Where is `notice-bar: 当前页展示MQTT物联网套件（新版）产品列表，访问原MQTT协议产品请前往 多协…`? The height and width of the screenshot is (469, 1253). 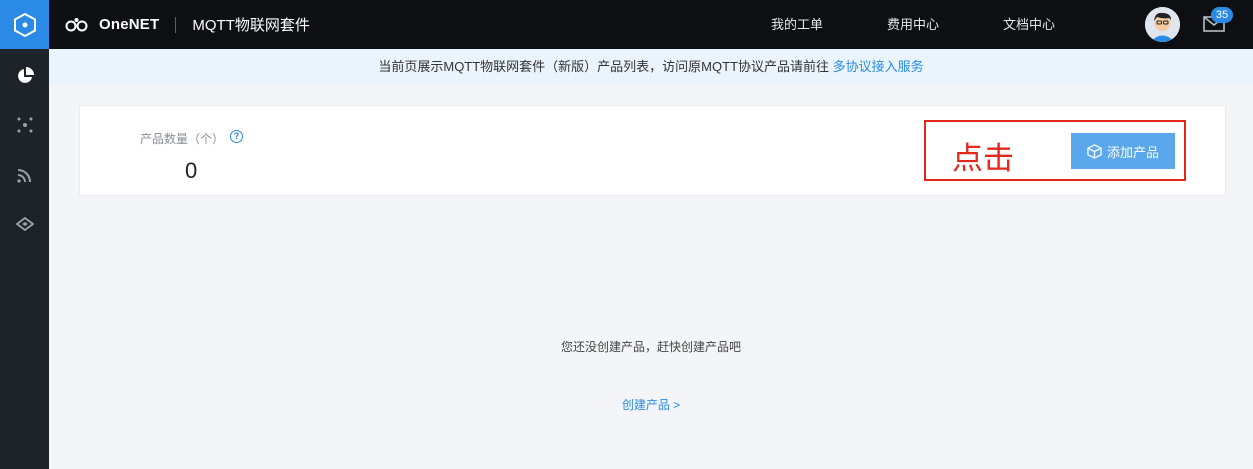
notice-bar: 当前页展示MQTT物联网套件（新版）产品列表，访问原MQTT协议产品请前往 多协… is located at coordinates (651, 67).